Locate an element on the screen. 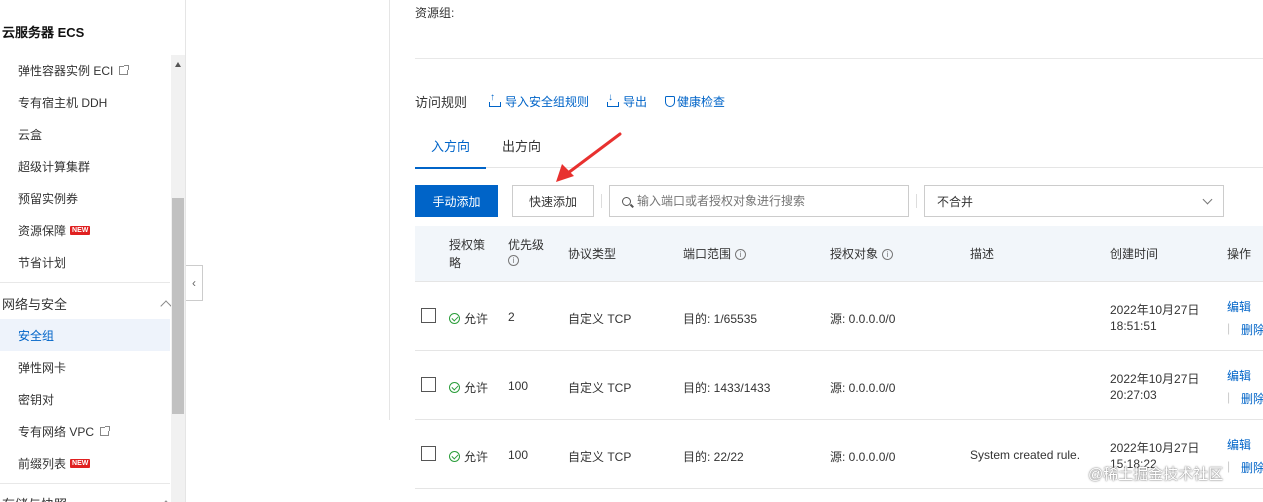 This screenshot has width=1263, height=502. port-cell: 目的: 22/22 is located at coordinates (713, 457).